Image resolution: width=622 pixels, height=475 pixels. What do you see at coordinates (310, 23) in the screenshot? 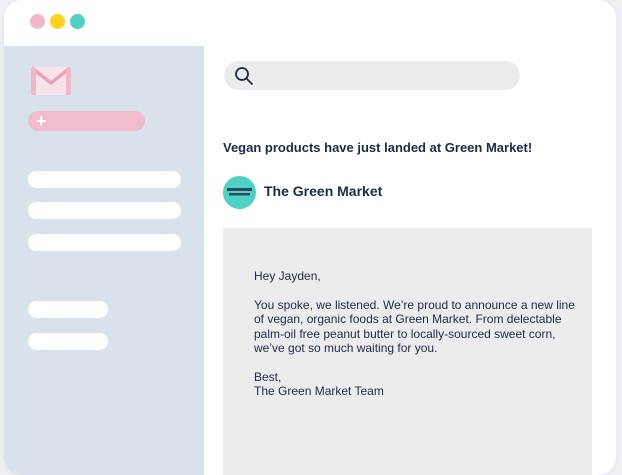
I see `title-bar` at bounding box center [310, 23].